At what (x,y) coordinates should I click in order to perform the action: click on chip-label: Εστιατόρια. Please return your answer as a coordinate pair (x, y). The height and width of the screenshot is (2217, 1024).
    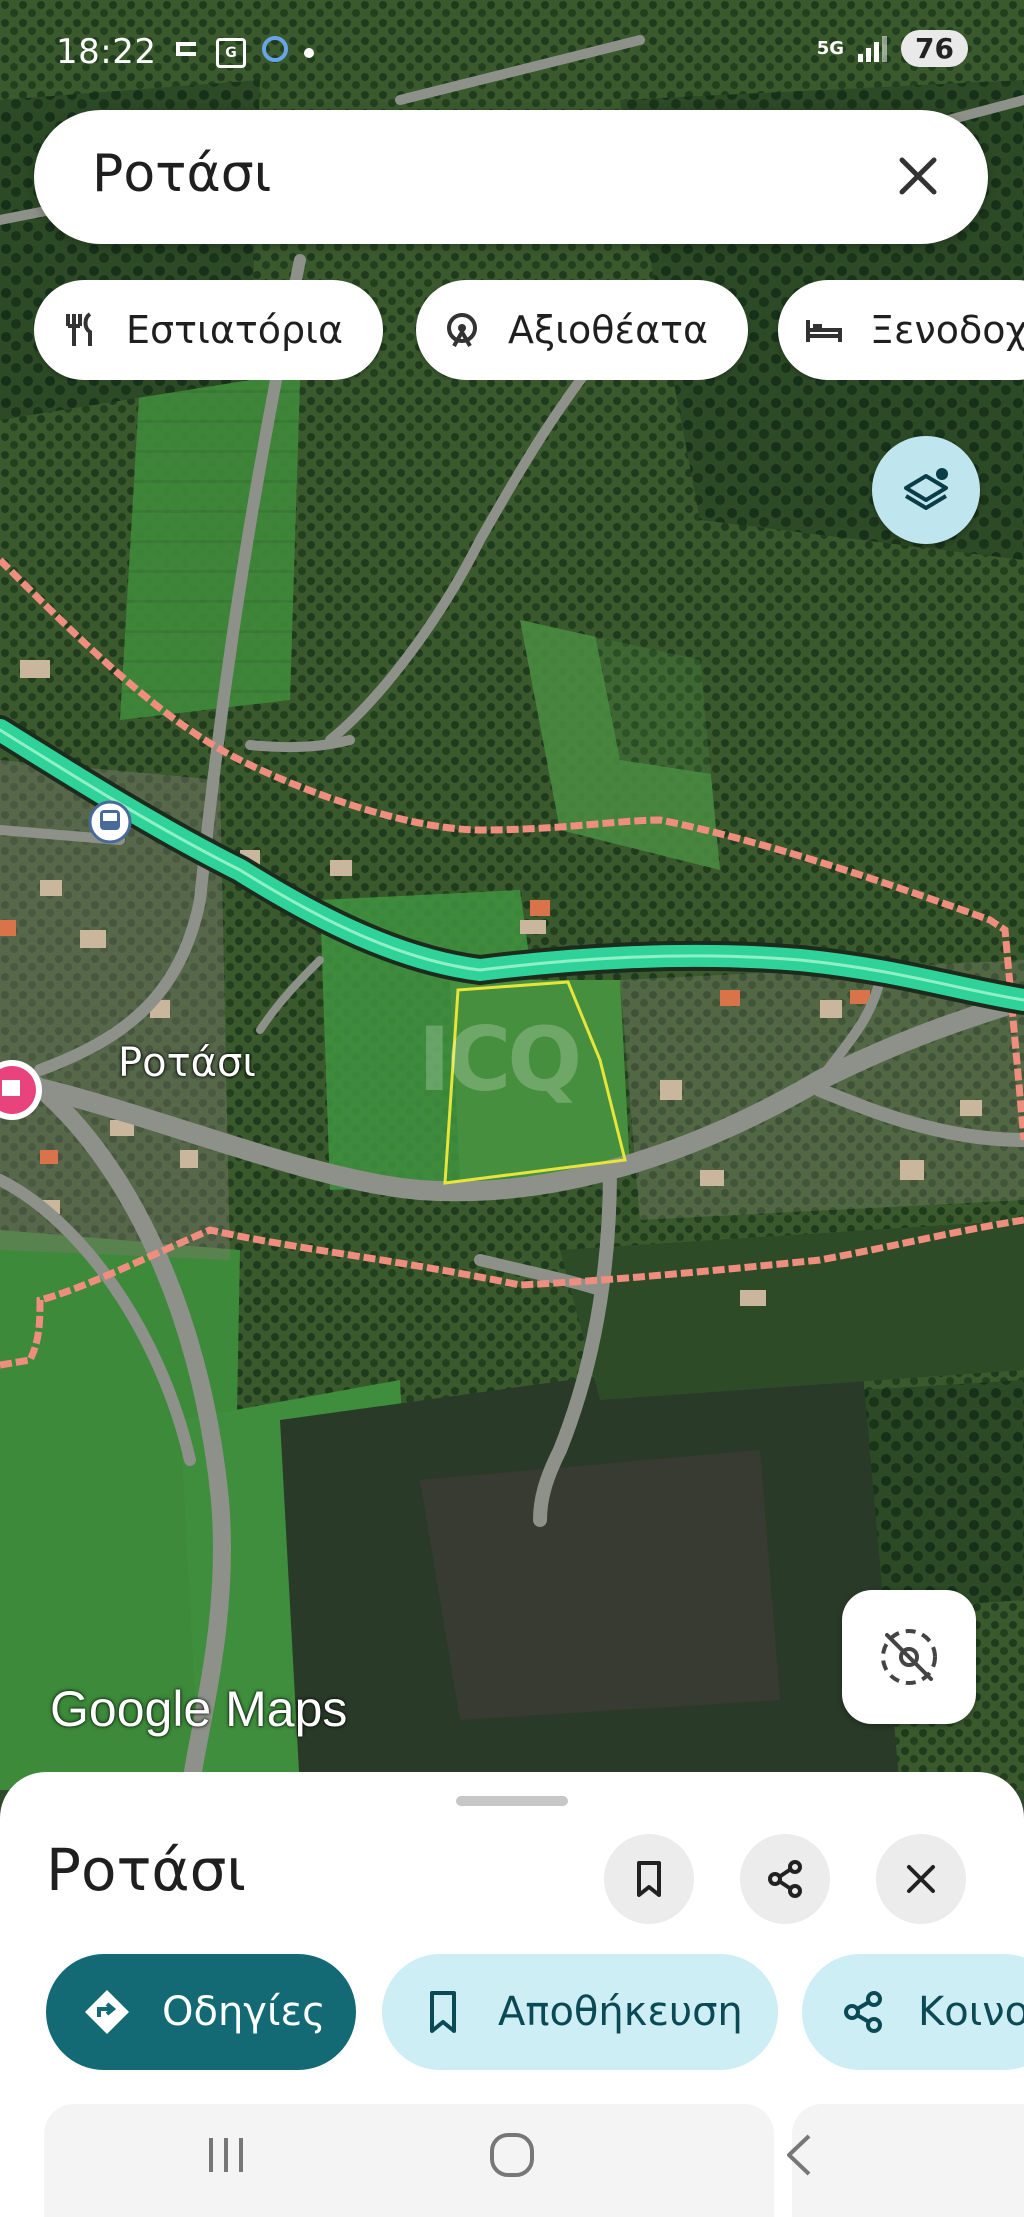
    Looking at the image, I should click on (235, 330).